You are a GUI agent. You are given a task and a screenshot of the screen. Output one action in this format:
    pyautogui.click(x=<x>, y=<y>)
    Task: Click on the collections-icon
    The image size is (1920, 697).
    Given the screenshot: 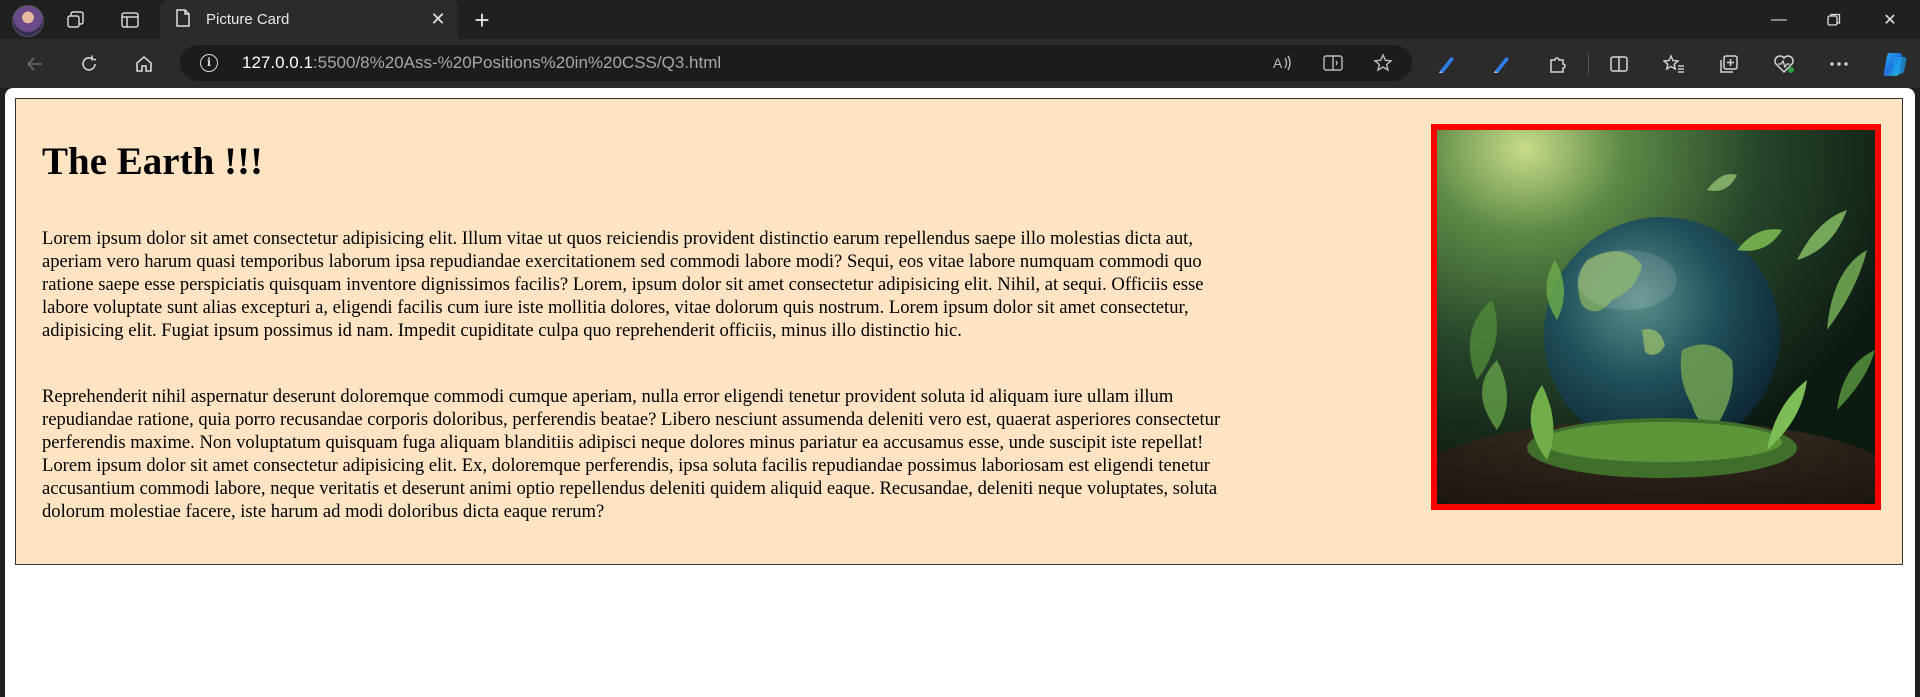 What is the action you would take?
    pyautogui.click(x=1729, y=64)
    